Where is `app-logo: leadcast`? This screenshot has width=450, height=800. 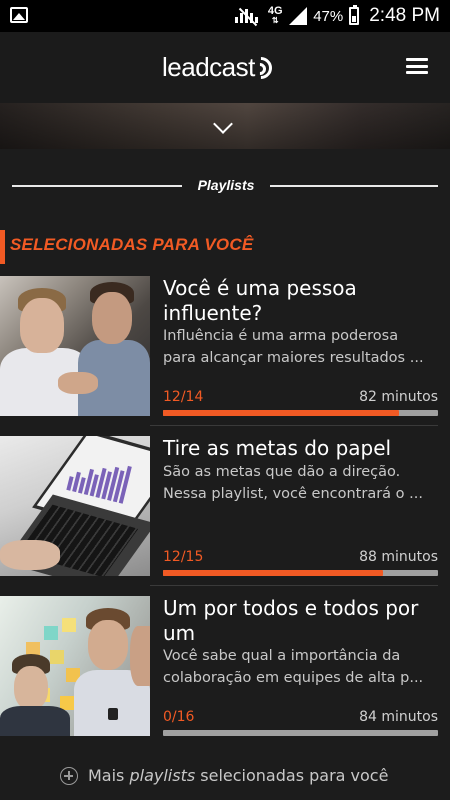
app-logo: leadcast is located at coordinates (221, 67).